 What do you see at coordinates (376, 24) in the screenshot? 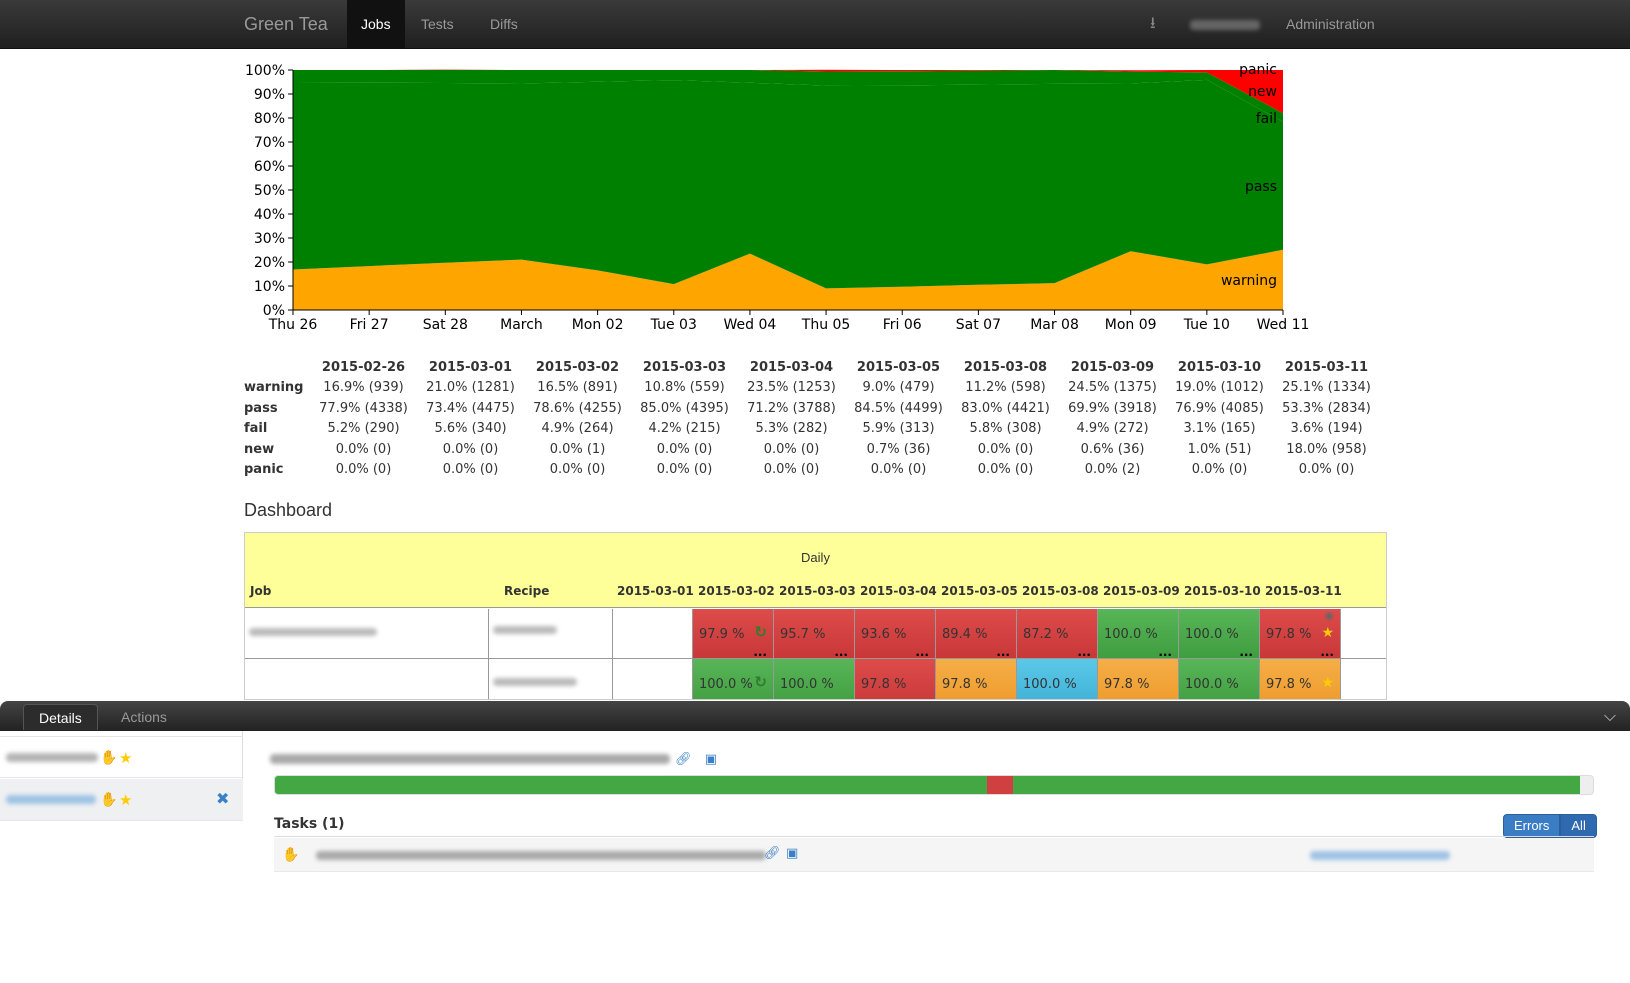
I see `tab-jobs: Jobs` at bounding box center [376, 24].